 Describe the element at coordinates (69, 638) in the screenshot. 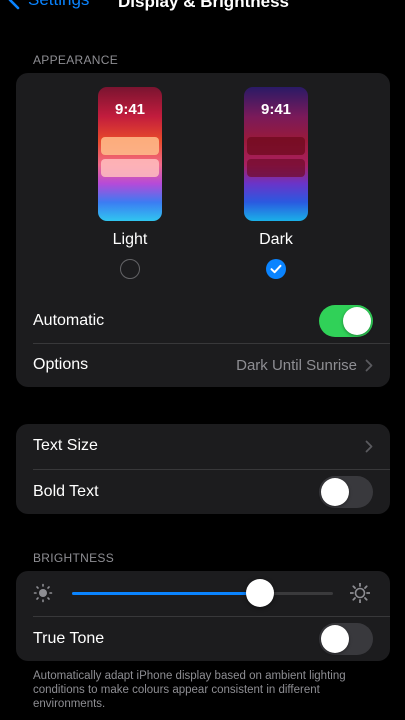

I see `true-tone-label: True Tone` at that location.